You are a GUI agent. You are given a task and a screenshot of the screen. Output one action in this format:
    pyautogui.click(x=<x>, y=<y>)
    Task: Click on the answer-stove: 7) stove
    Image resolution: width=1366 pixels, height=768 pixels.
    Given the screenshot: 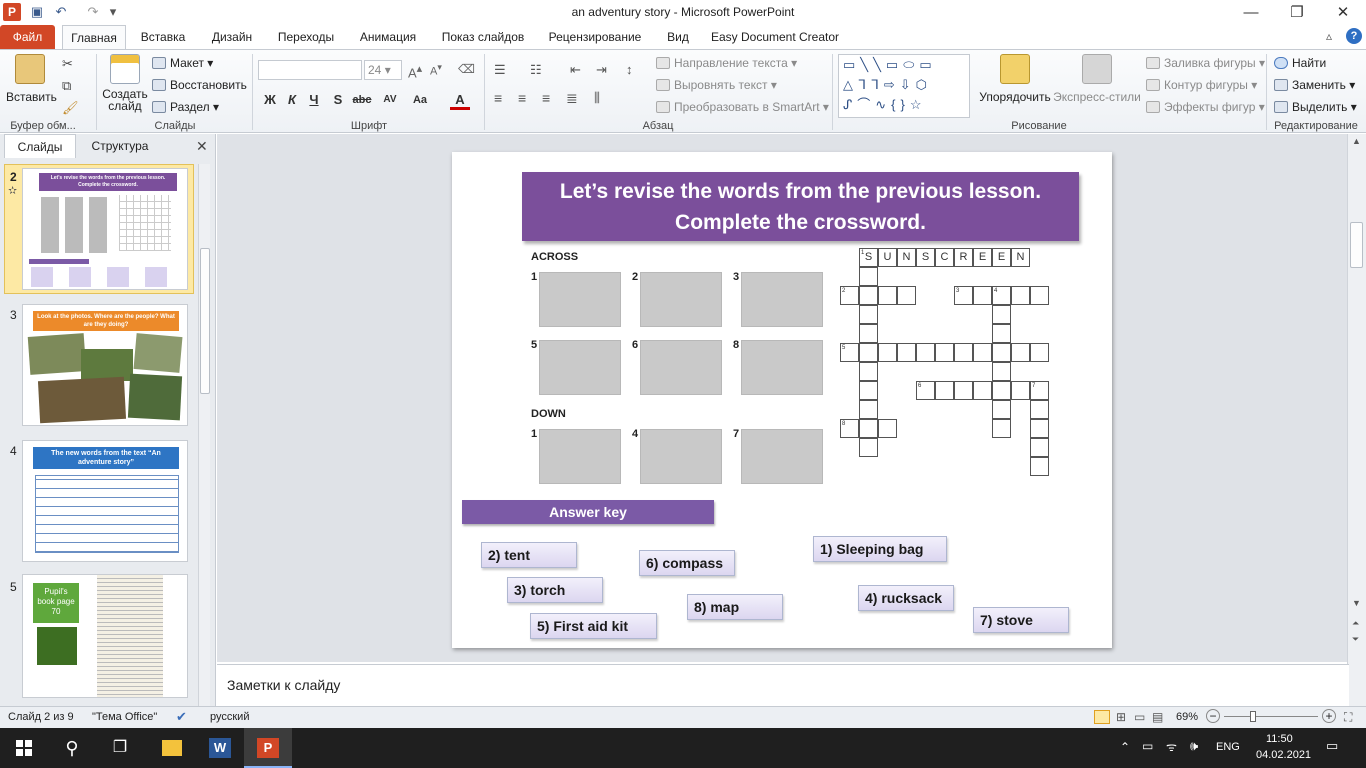 What is the action you would take?
    pyautogui.click(x=1021, y=620)
    